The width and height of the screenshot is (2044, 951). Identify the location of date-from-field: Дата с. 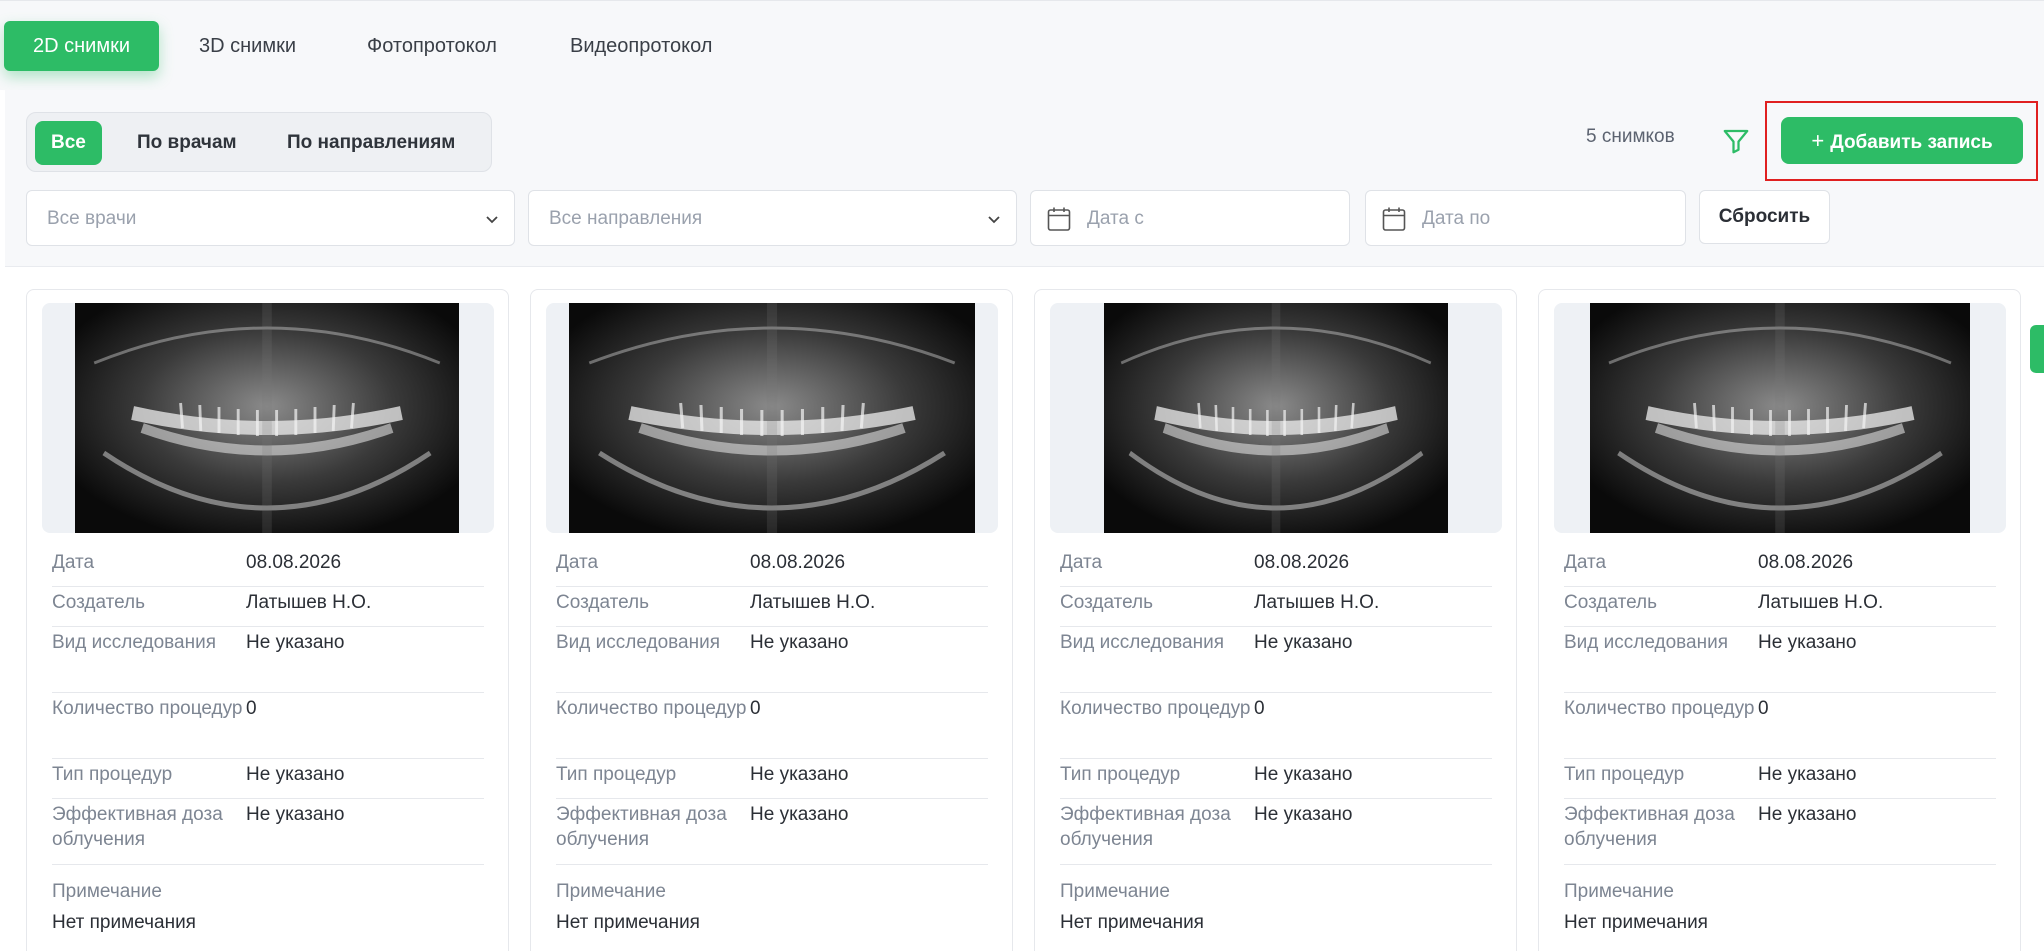
(1190, 218).